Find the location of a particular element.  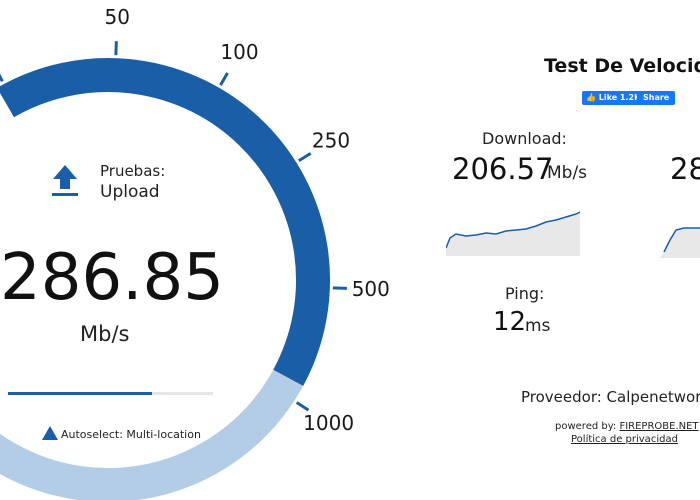

like-count-label: Like 1.2K is located at coordinates (619, 97).